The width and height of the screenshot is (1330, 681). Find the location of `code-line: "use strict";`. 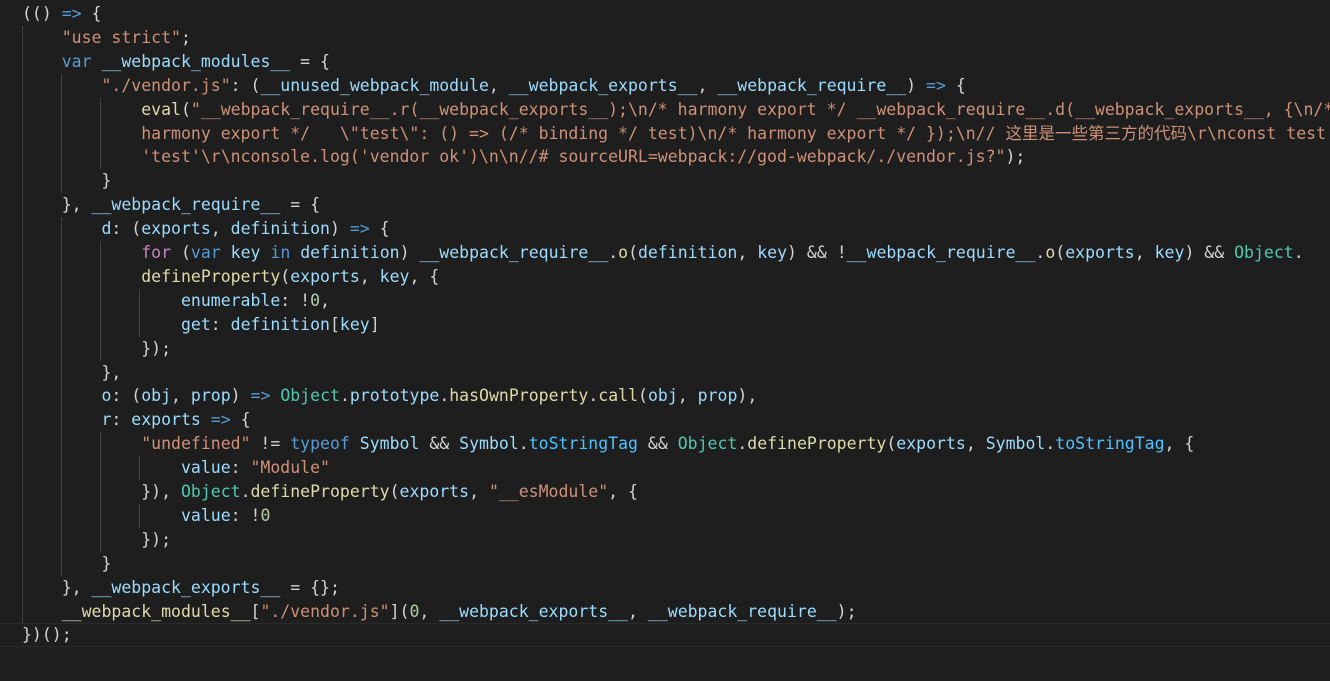

code-line: "use strict"; is located at coordinates (665, 38).